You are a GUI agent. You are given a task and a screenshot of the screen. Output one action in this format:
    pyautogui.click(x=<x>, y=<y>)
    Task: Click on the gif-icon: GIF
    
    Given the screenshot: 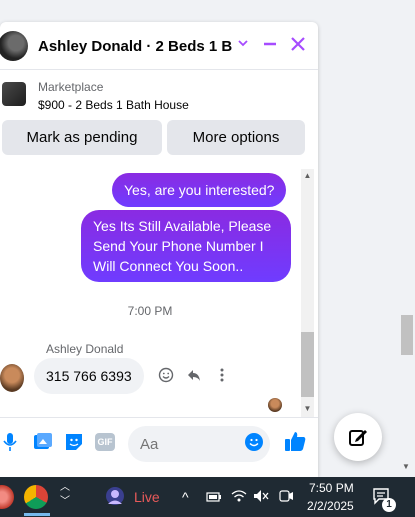 What is the action you would take?
    pyautogui.click(x=105, y=442)
    